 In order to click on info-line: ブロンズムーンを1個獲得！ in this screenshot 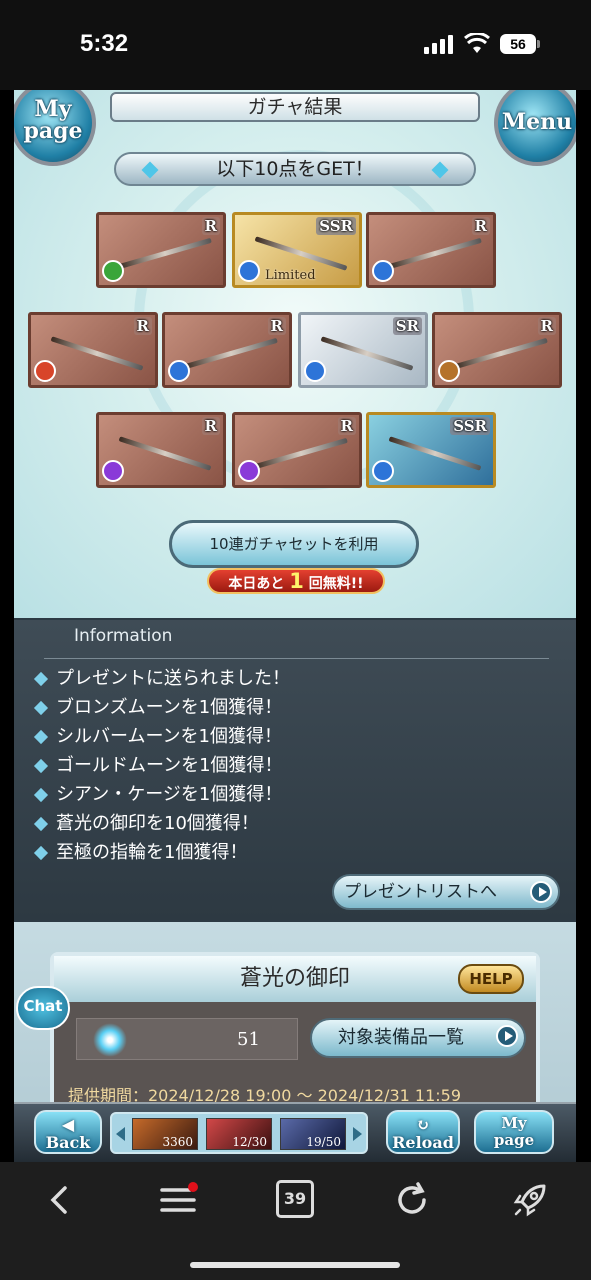, I will do `click(169, 707)`.